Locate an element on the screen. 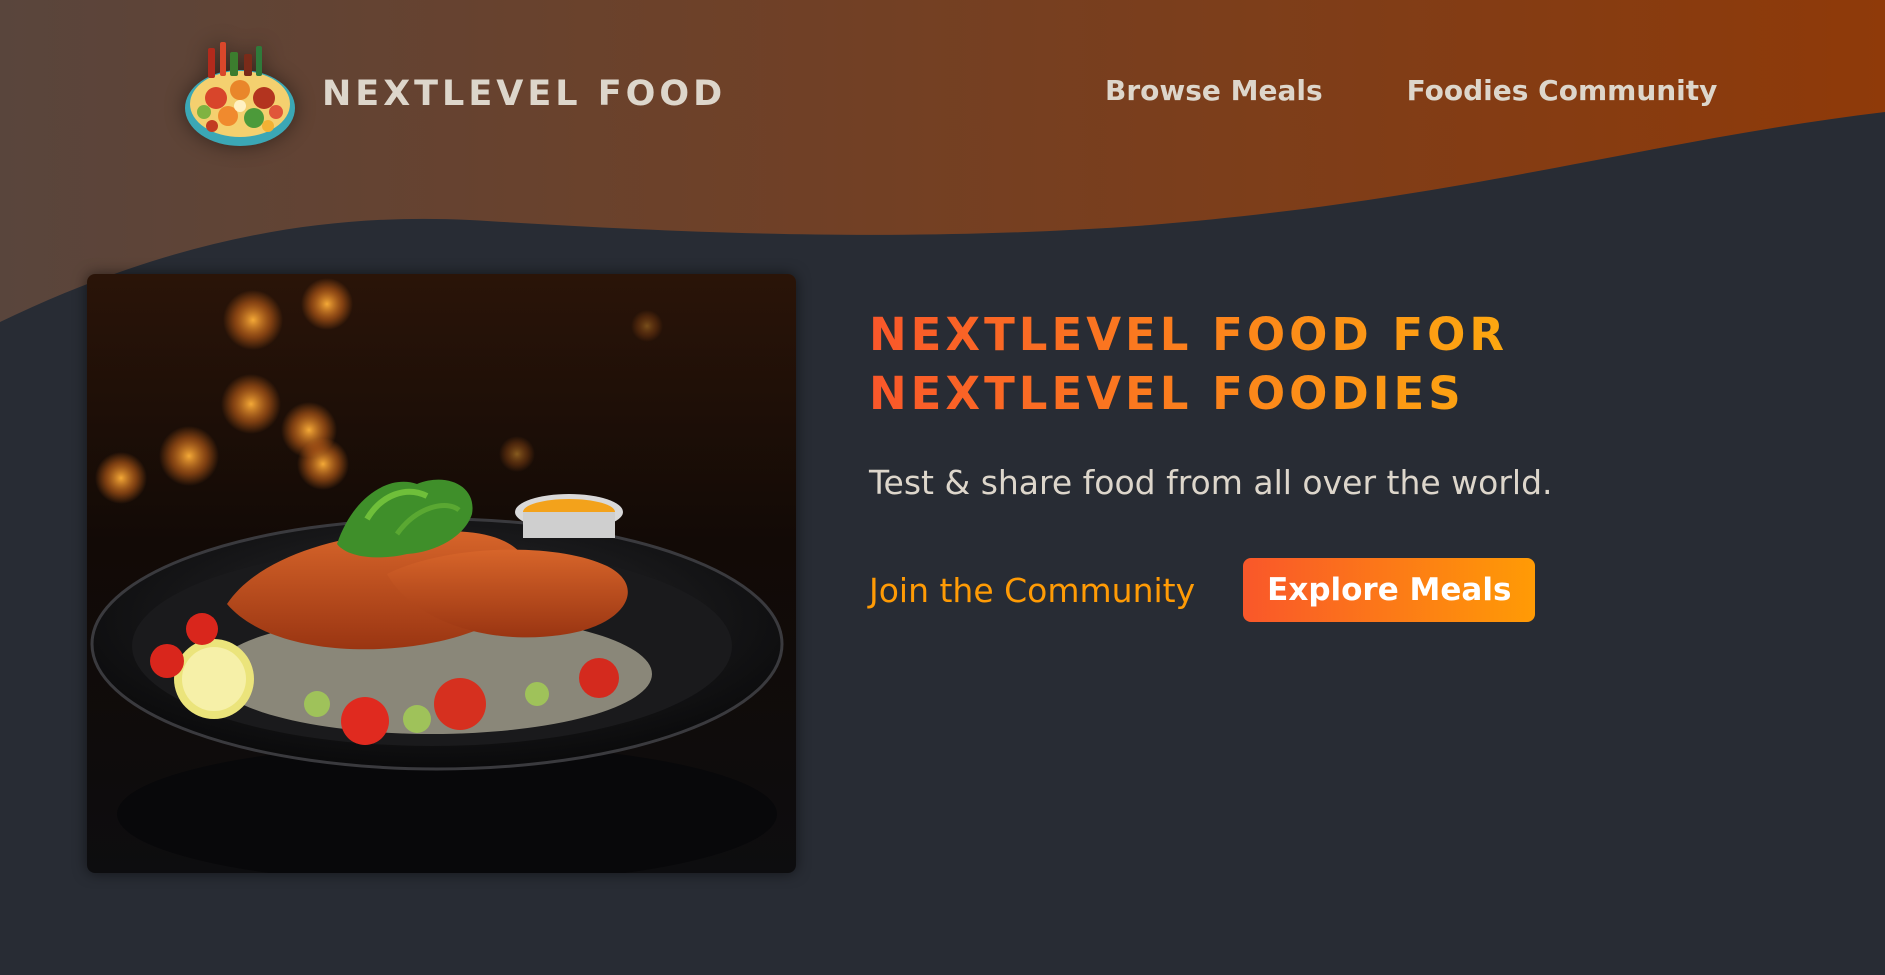 The width and height of the screenshot is (1885, 975). nav-browse-meals: Browse Meals is located at coordinates (1214, 90).